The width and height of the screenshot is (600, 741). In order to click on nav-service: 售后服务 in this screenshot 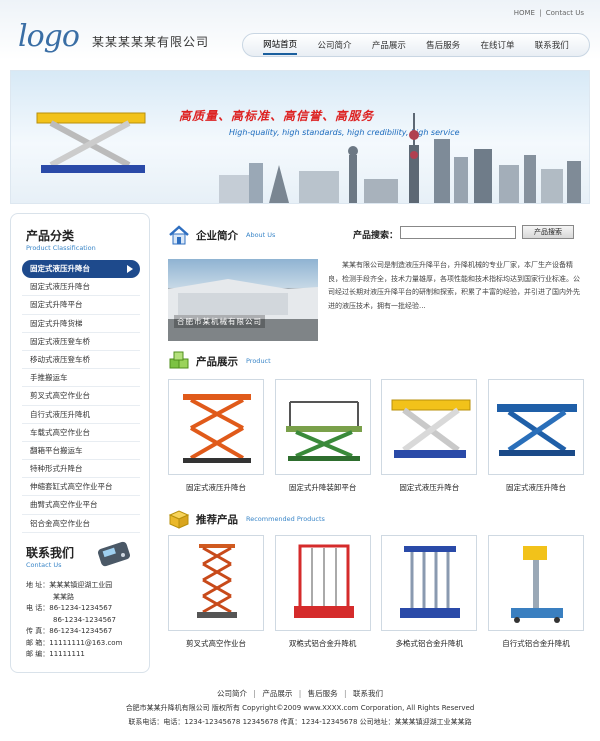, I will do `click(443, 45)`.